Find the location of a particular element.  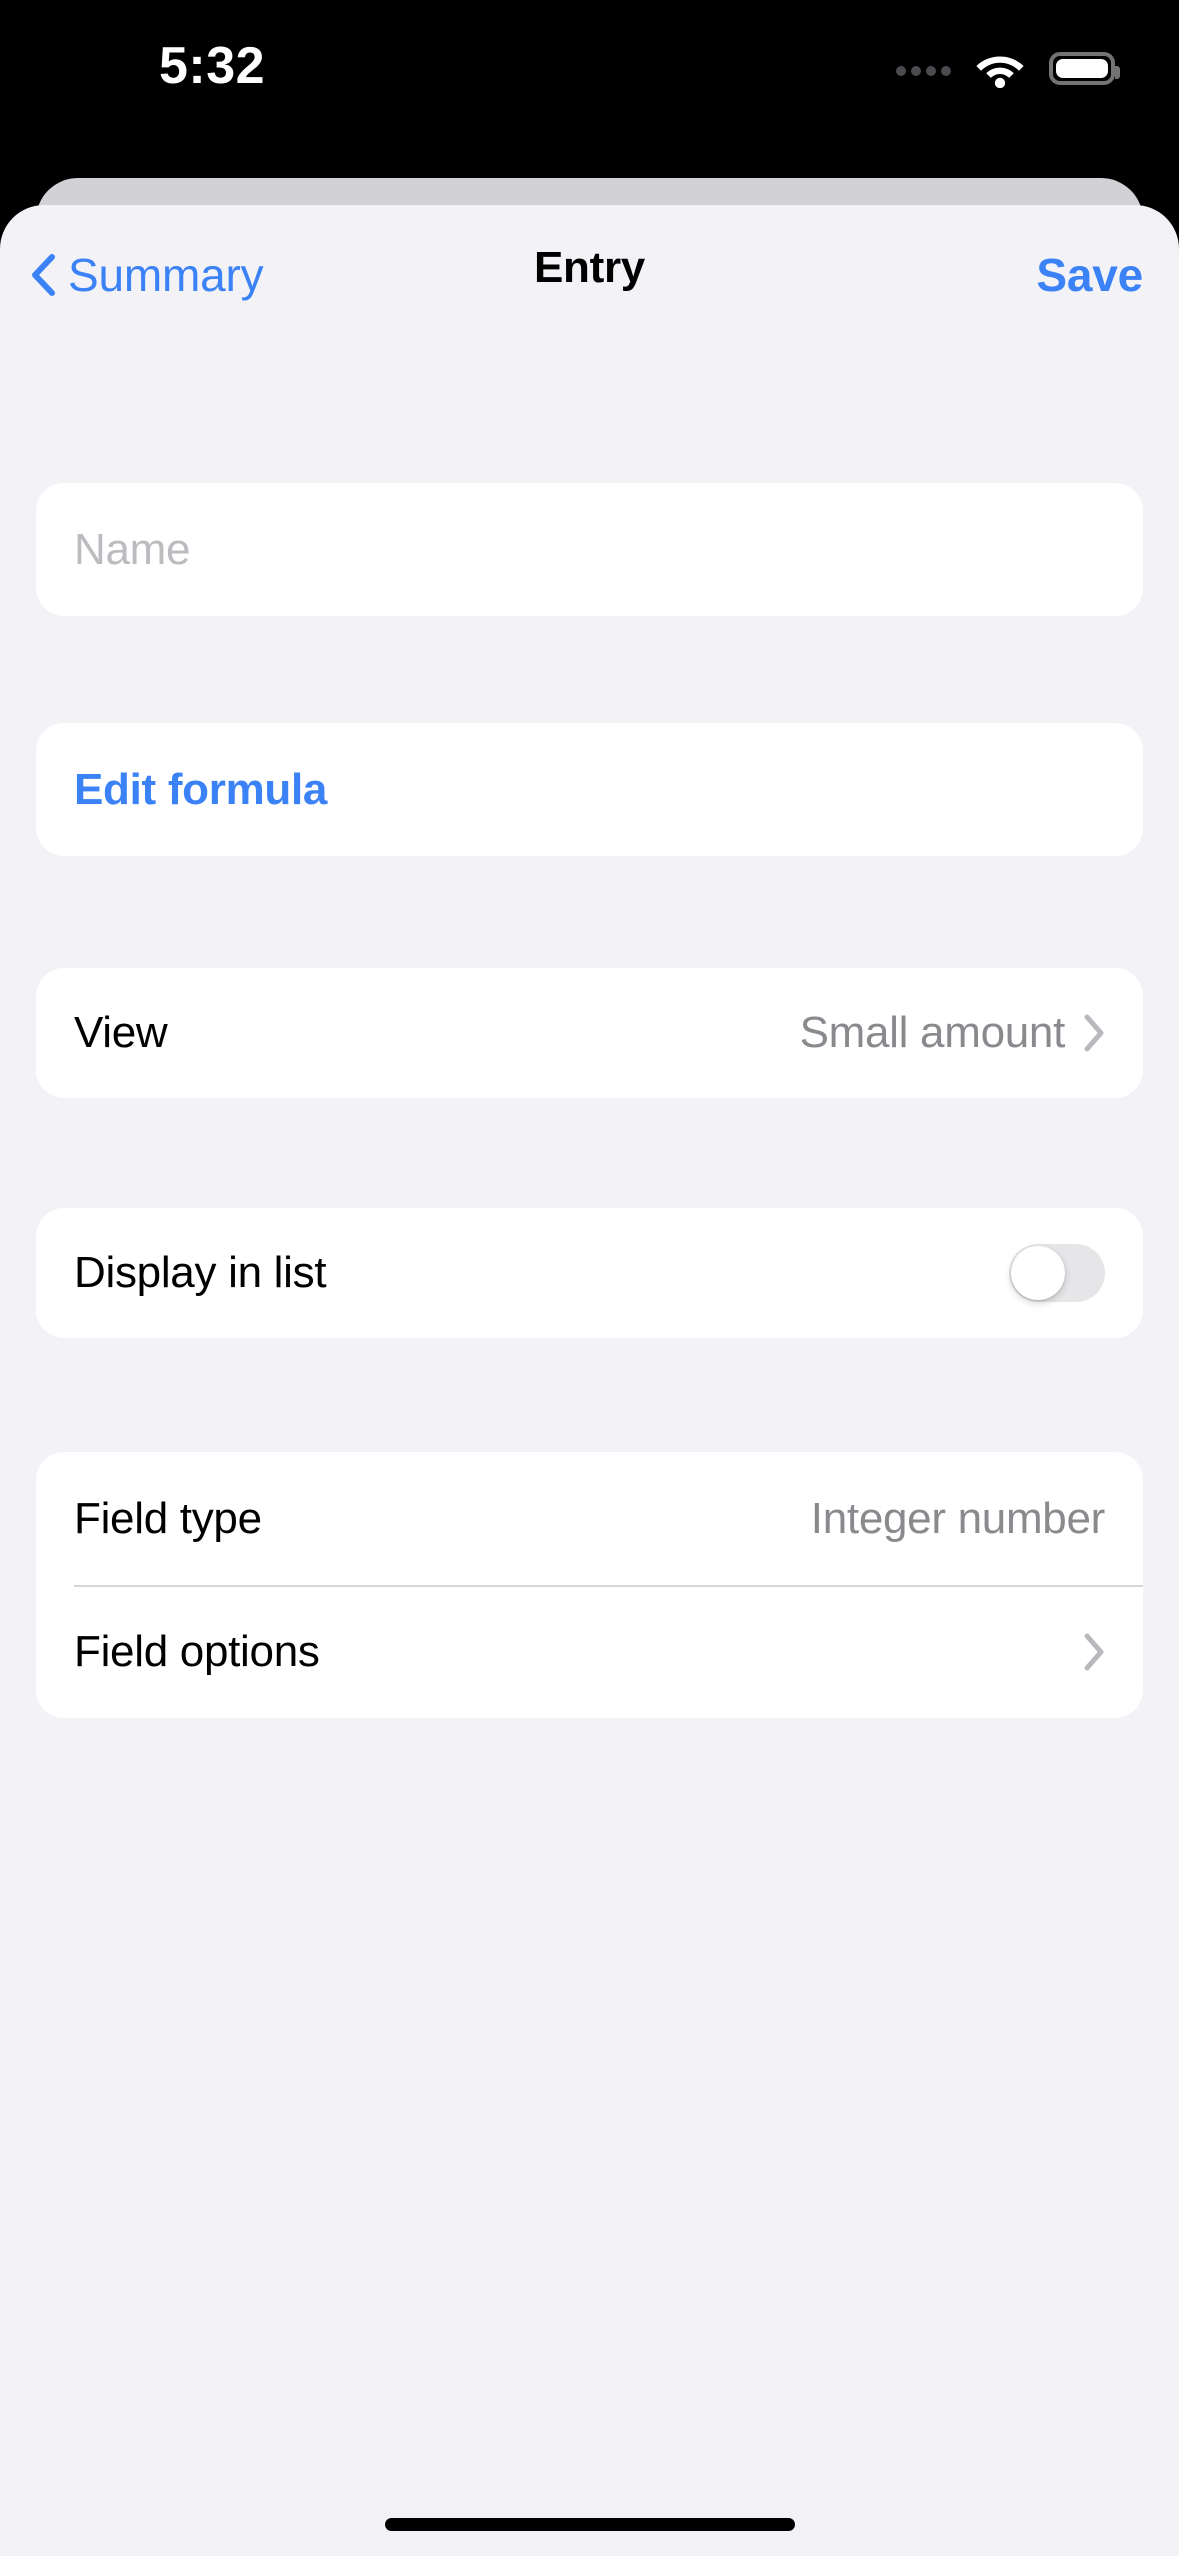

edit-formula-card: Edit formula is located at coordinates (589, 789).